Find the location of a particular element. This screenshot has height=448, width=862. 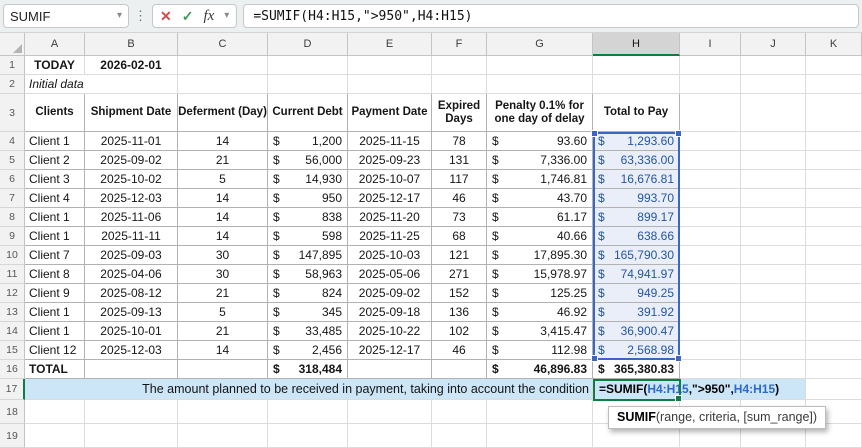

cancel-icon: ✕ is located at coordinates (166, 16).